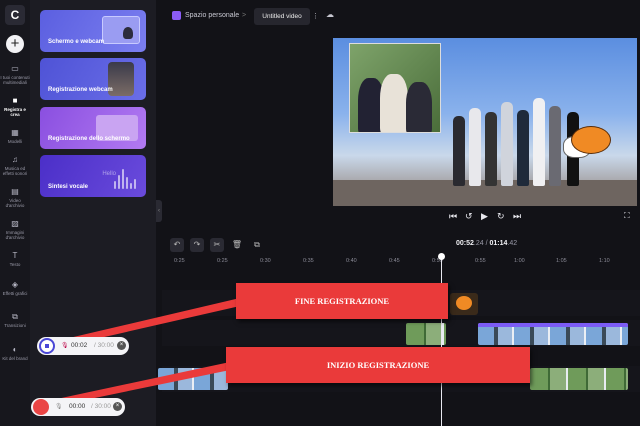 This screenshot has width=640, height=426. I want to click on stop-recording-button, so click(47, 346).